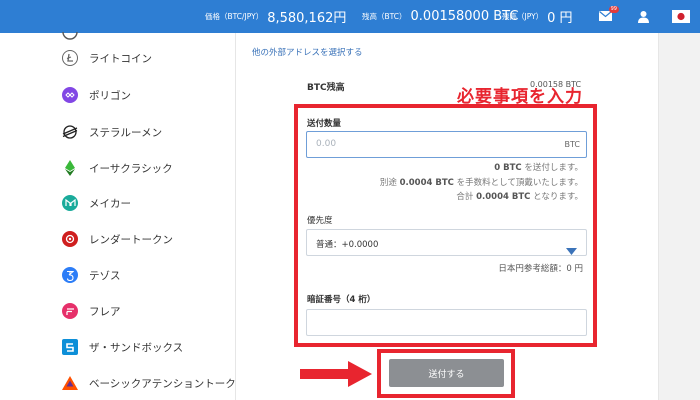  I want to click on jpy-balance-group: 残高（JPY） 0 円, so click(537, 16).